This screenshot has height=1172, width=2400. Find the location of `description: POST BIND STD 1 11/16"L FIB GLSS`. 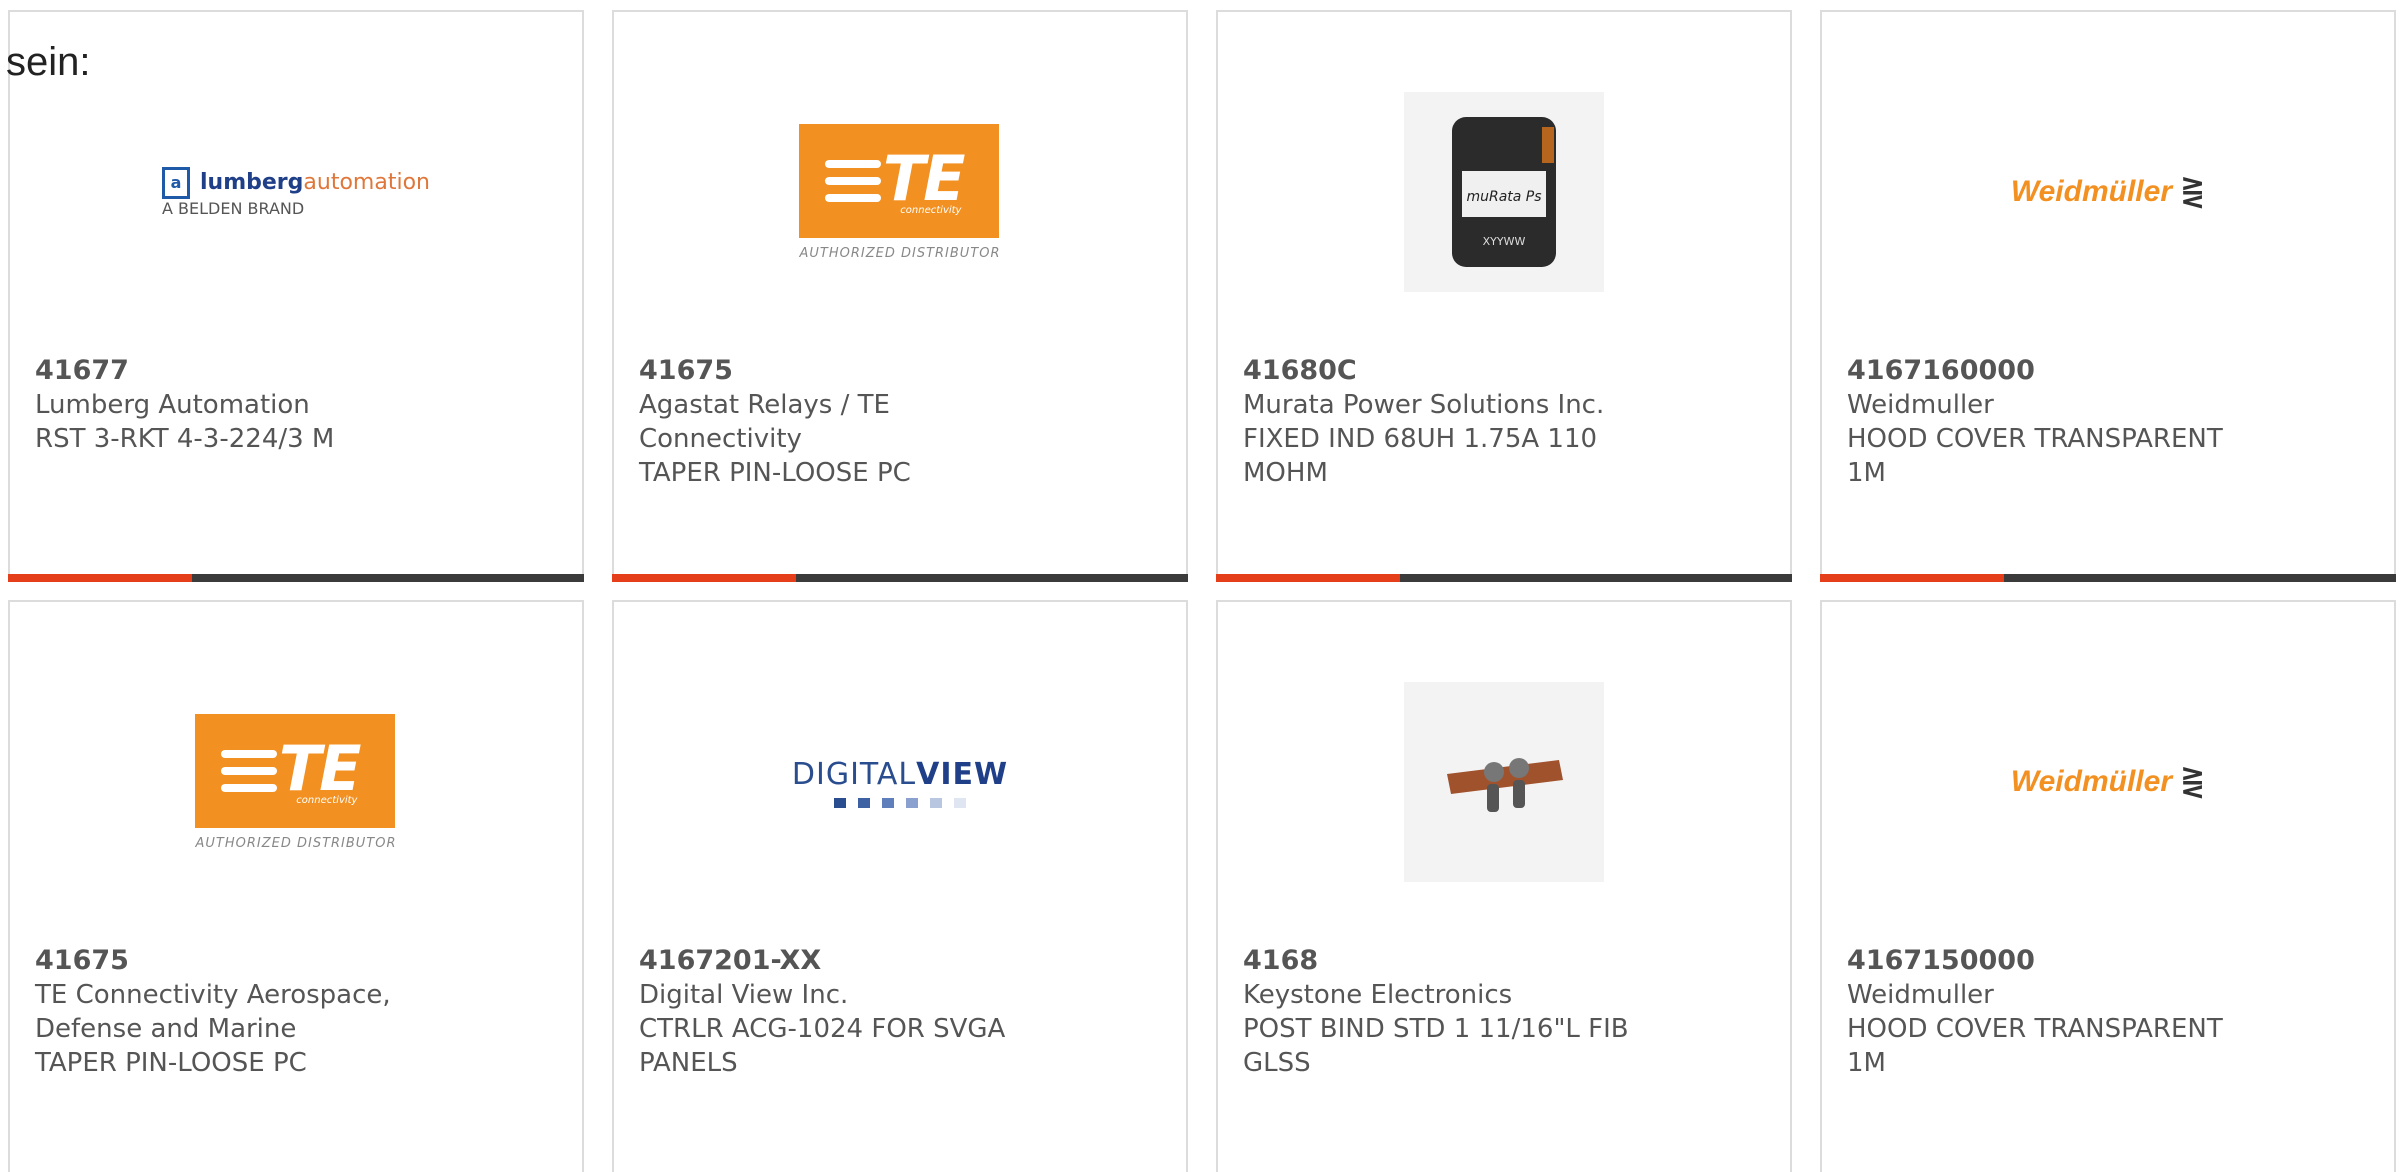

description: POST BIND STD 1 11/16"L FIB GLSS is located at coordinates (1436, 1046).